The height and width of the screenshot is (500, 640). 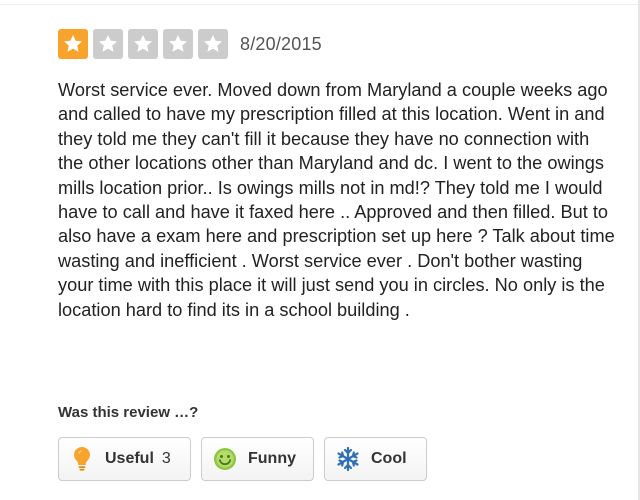 What do you see at coordinates (320, 4) in the screenshot?
I see `top-divider` at bounding box center [320, 4].